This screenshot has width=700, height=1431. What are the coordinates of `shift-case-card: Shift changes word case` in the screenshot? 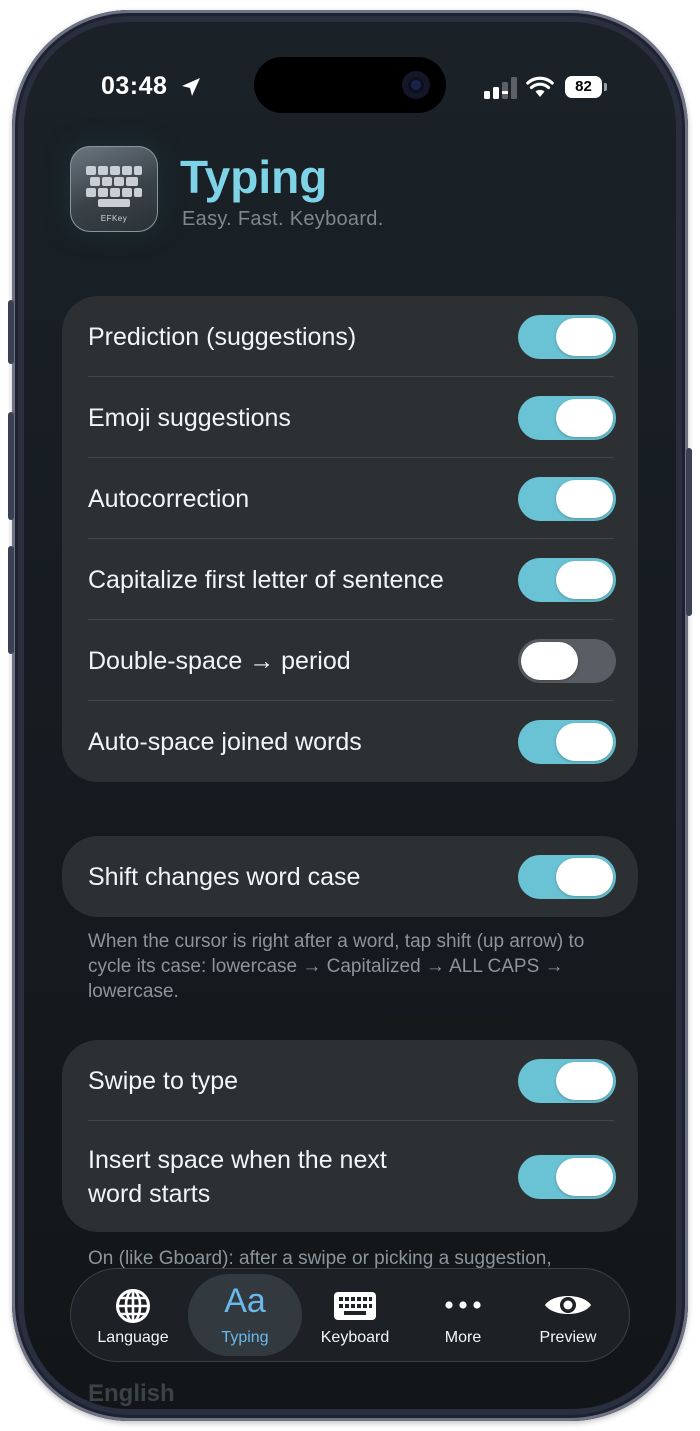 It's located at (350, 876).